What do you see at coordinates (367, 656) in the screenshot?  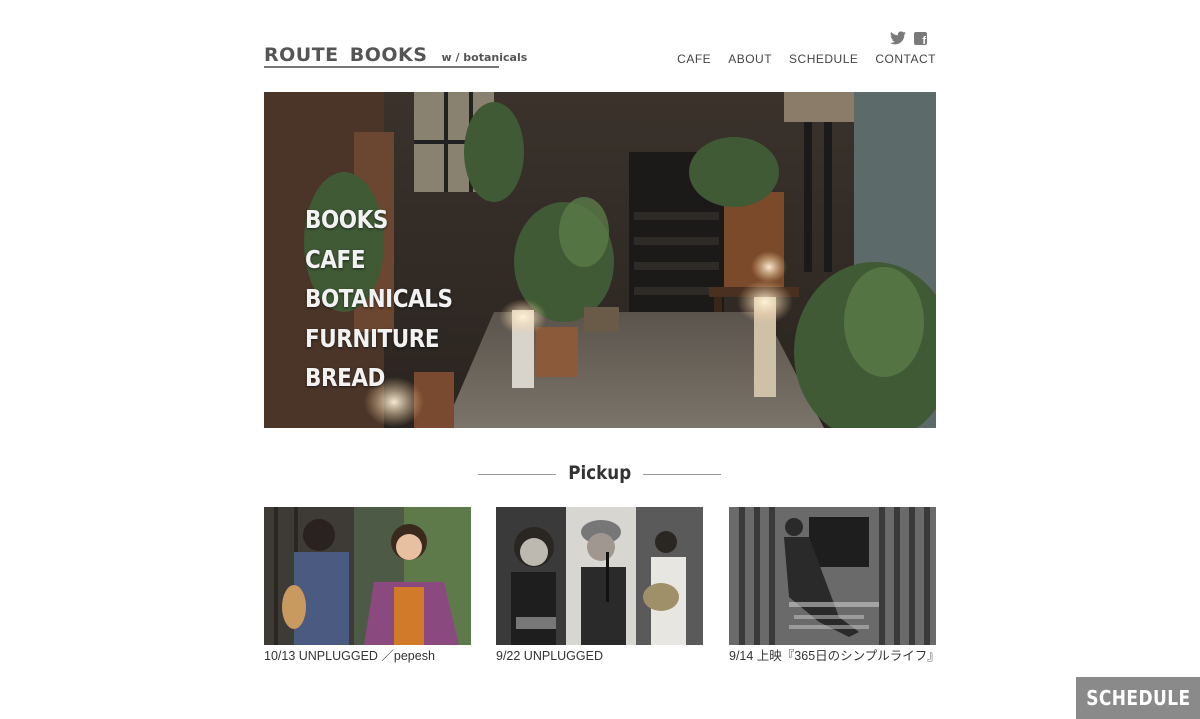 I see `pickup-card-caption: 10/13 UNPLUGGED ／pepesh` at bounding box center [367, 656].